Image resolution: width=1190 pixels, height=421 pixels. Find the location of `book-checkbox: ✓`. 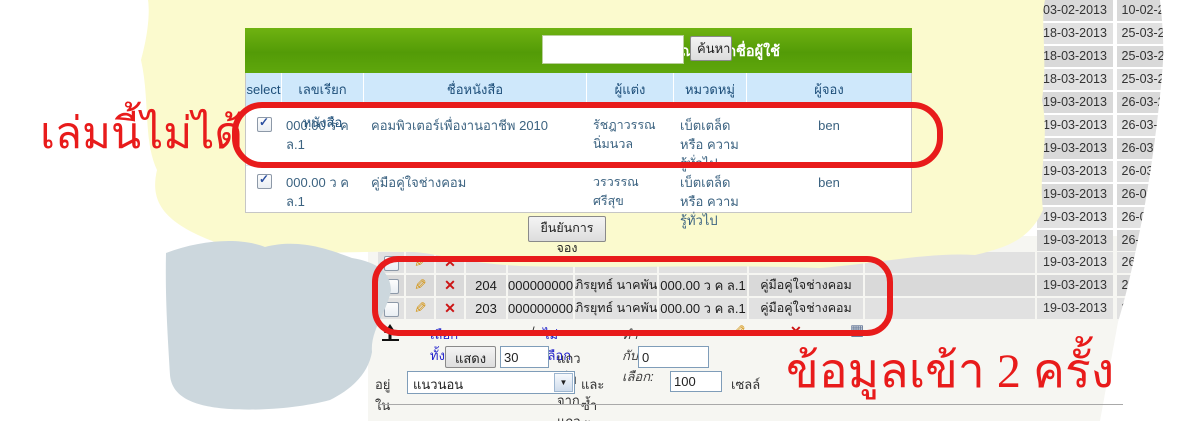

book-checkbox: ✓ is located at coordinates (264, 181).